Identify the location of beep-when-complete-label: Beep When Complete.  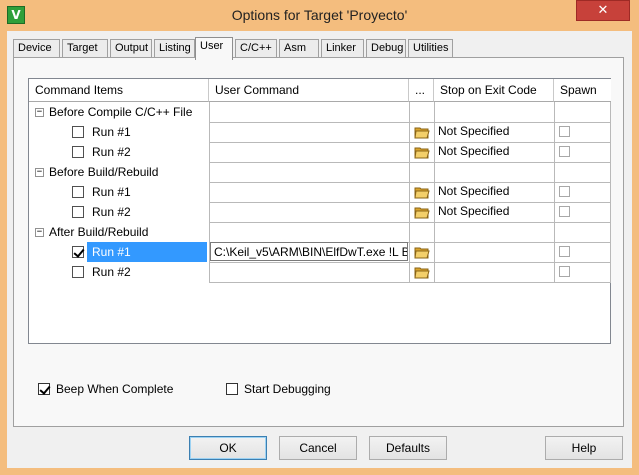
(115, 389).